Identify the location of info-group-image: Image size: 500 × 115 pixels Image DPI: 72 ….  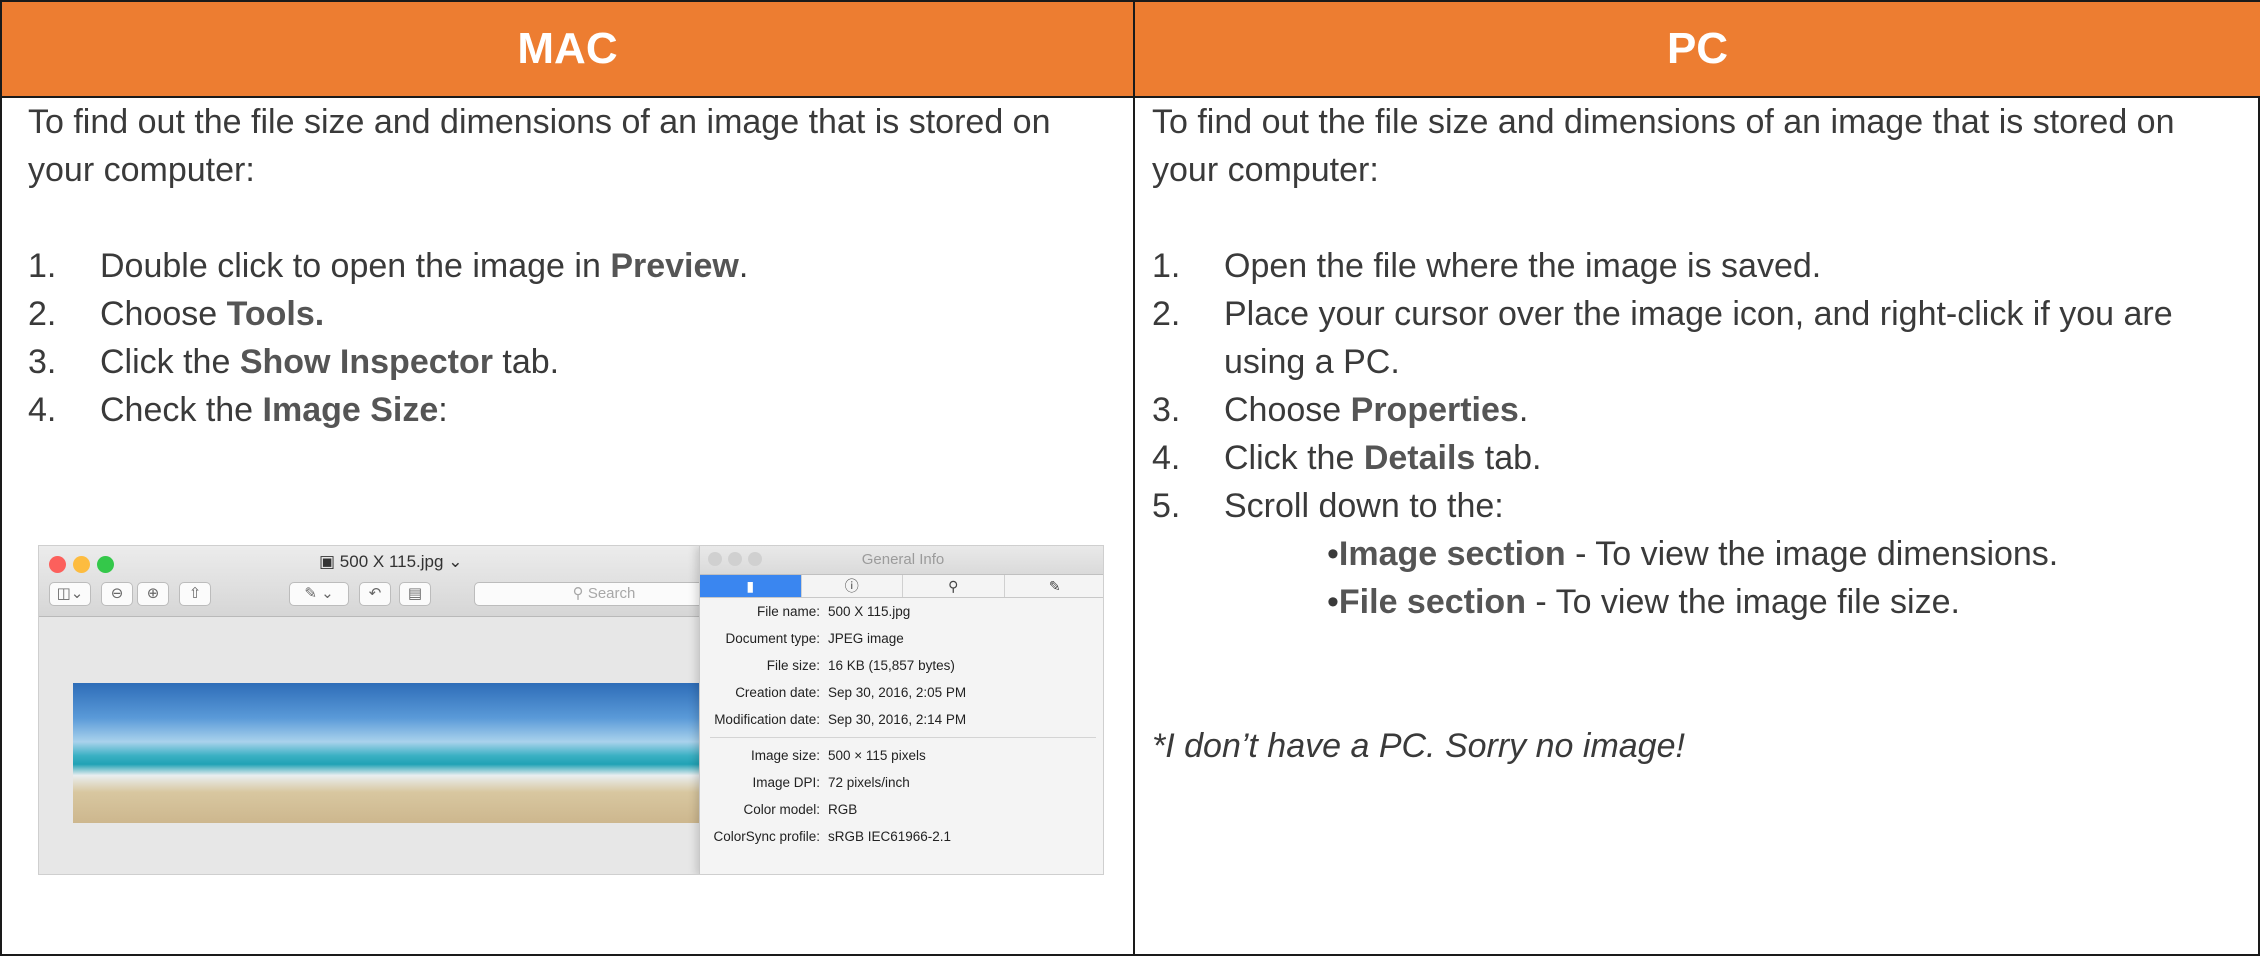
(901, 796).